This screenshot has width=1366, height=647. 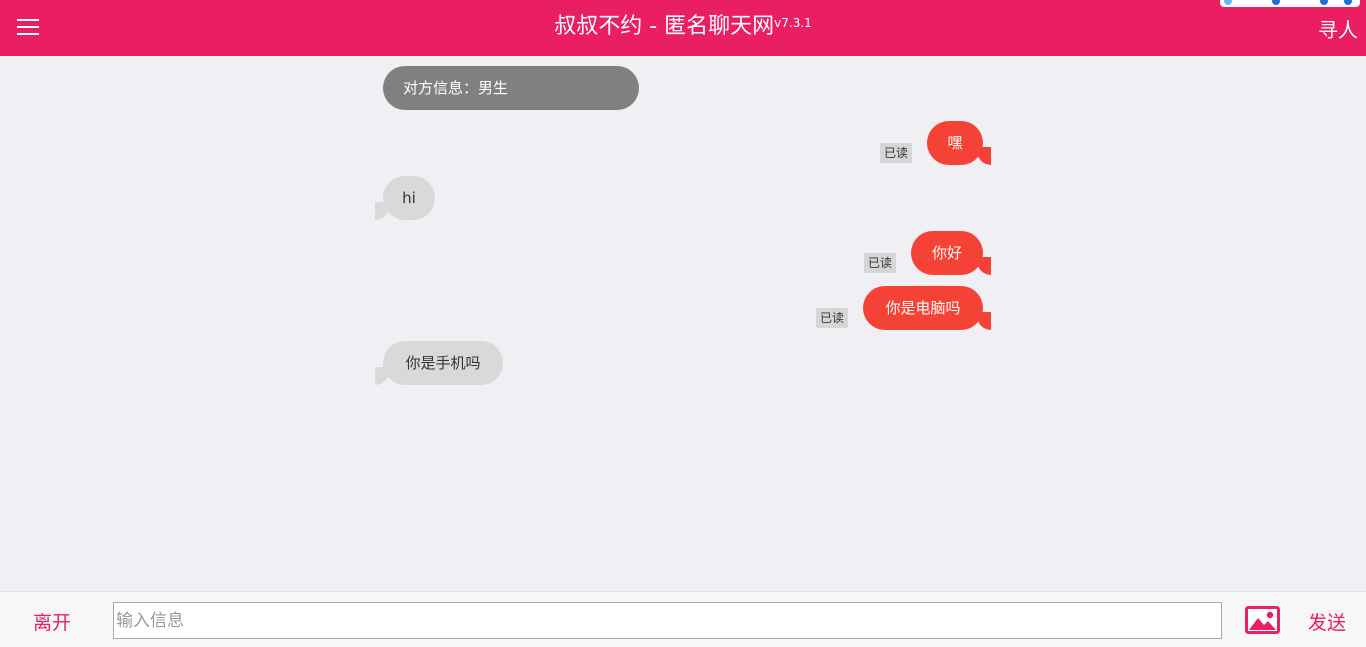 I want to click on message-text: 嘿, so click(x=955, y=143).